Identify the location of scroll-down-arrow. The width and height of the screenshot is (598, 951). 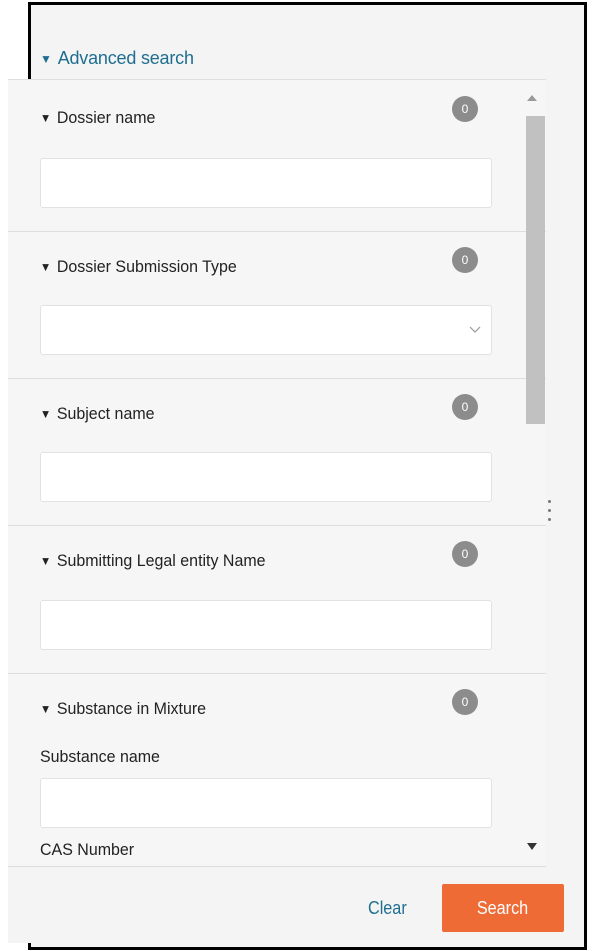
(532, 846).